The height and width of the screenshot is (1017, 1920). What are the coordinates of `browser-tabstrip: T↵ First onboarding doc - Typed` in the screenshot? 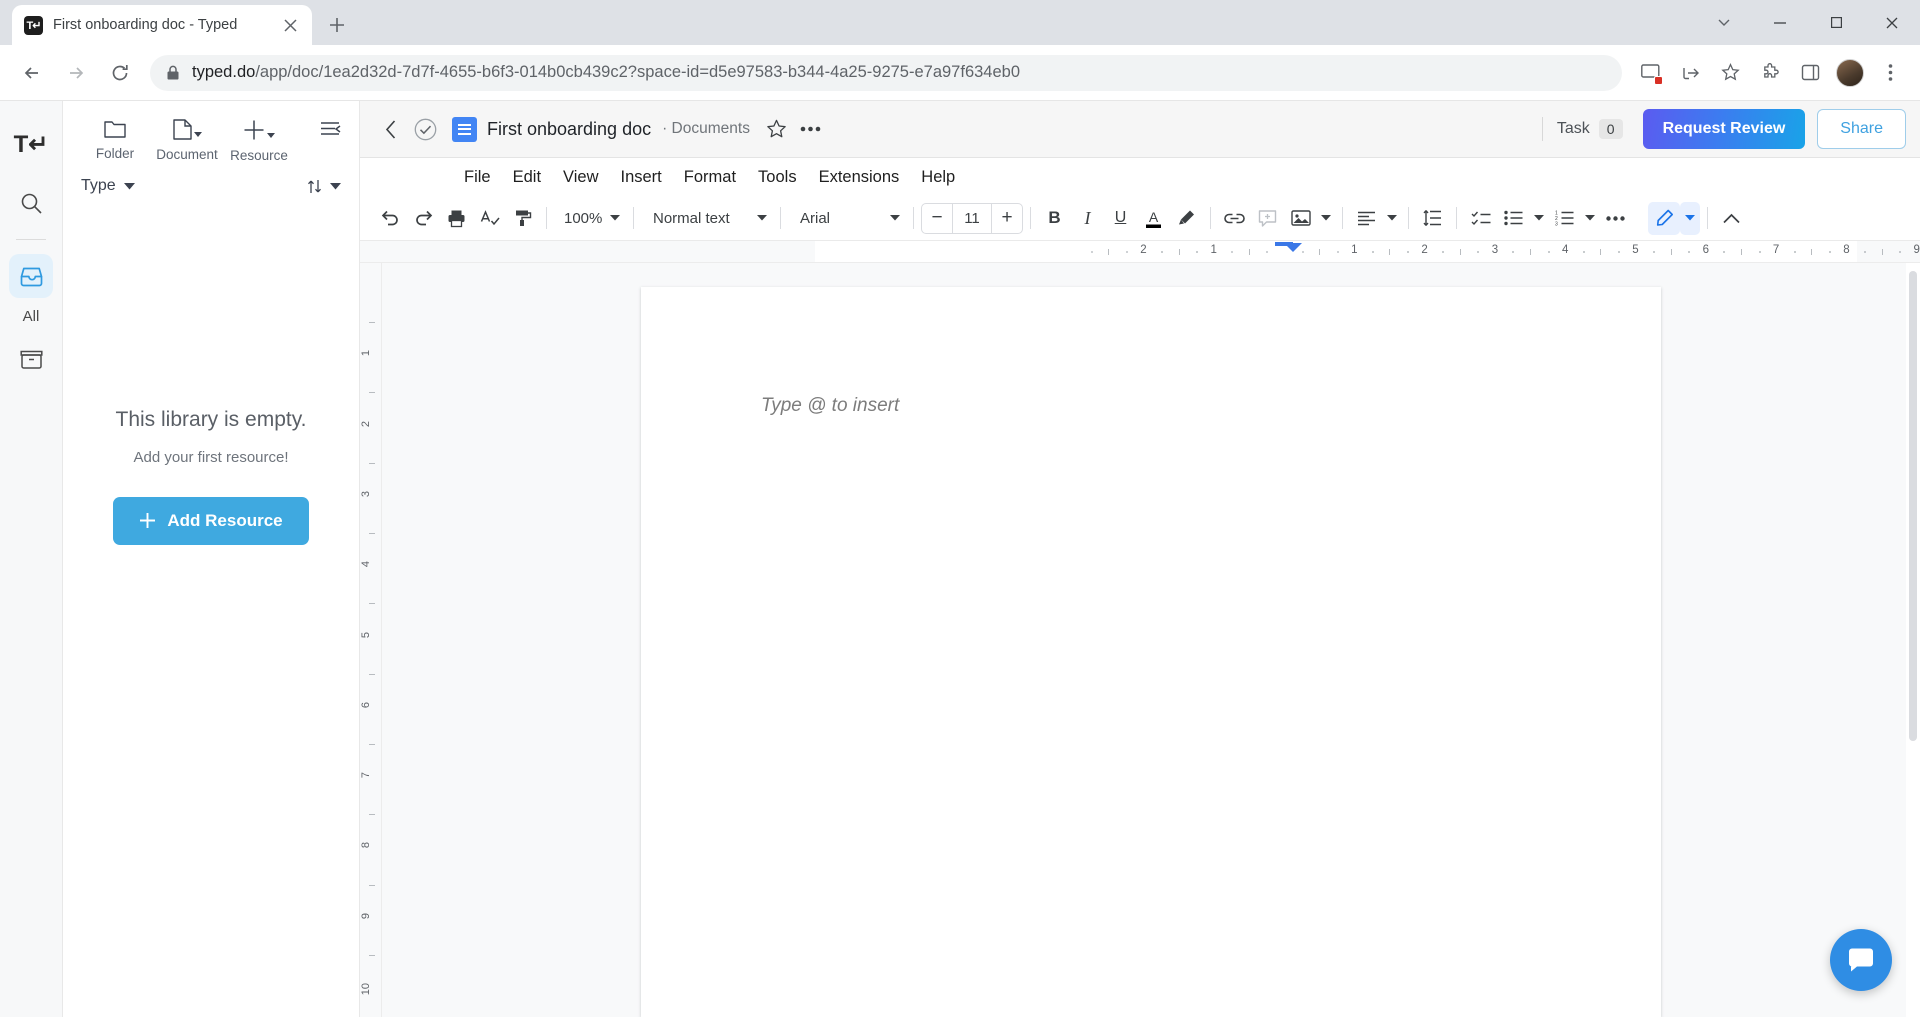 It's located at (960, 22).